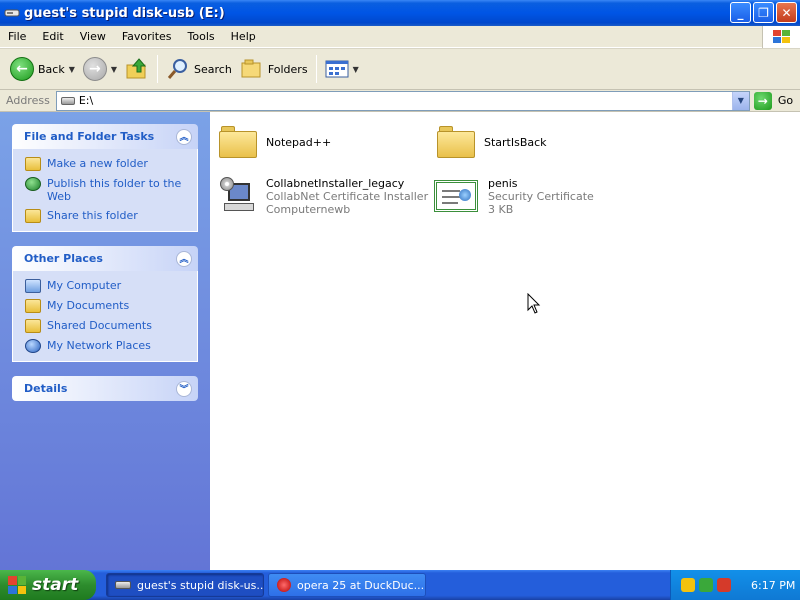 The height and width of the screenshot is (600, 800). I want to click on file-item-folder: StartIsBack, so click(491, 142).